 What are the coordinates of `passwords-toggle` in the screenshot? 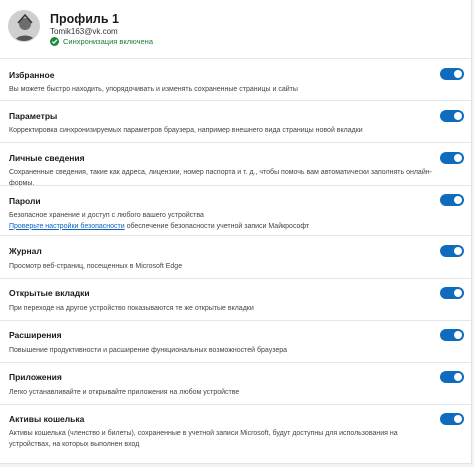 It's located at (452, 200).